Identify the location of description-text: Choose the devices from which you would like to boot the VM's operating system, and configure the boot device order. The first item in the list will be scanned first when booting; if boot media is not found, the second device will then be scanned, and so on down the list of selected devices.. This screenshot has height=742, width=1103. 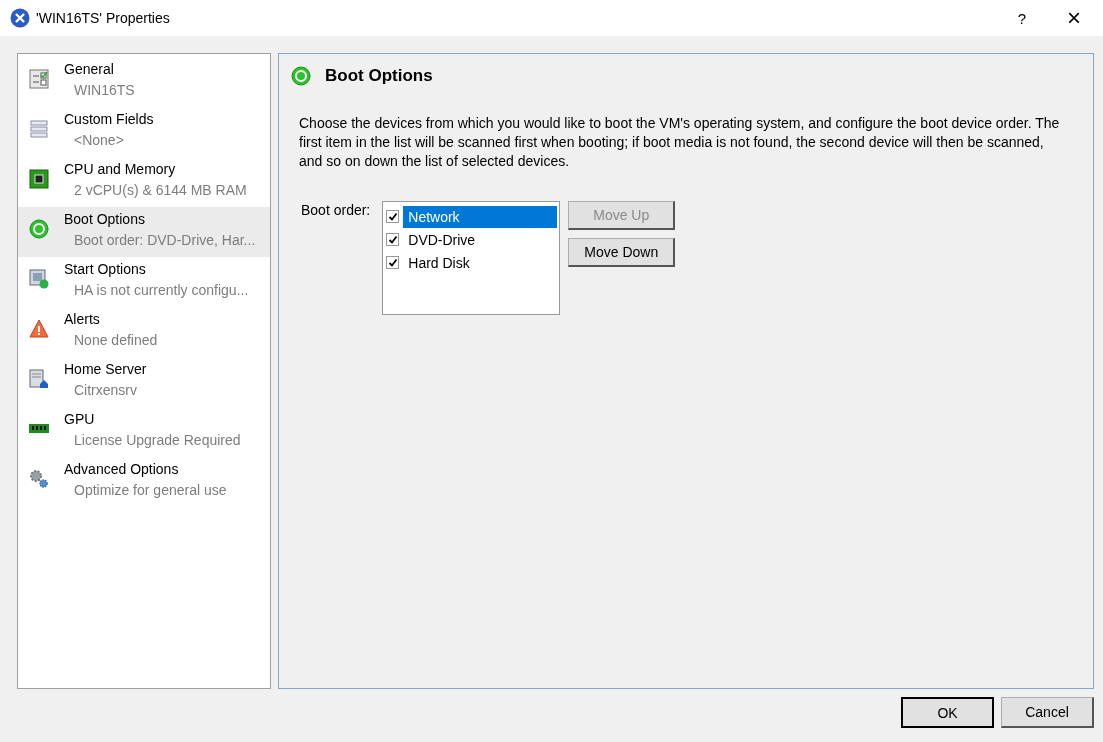
(680, 142).